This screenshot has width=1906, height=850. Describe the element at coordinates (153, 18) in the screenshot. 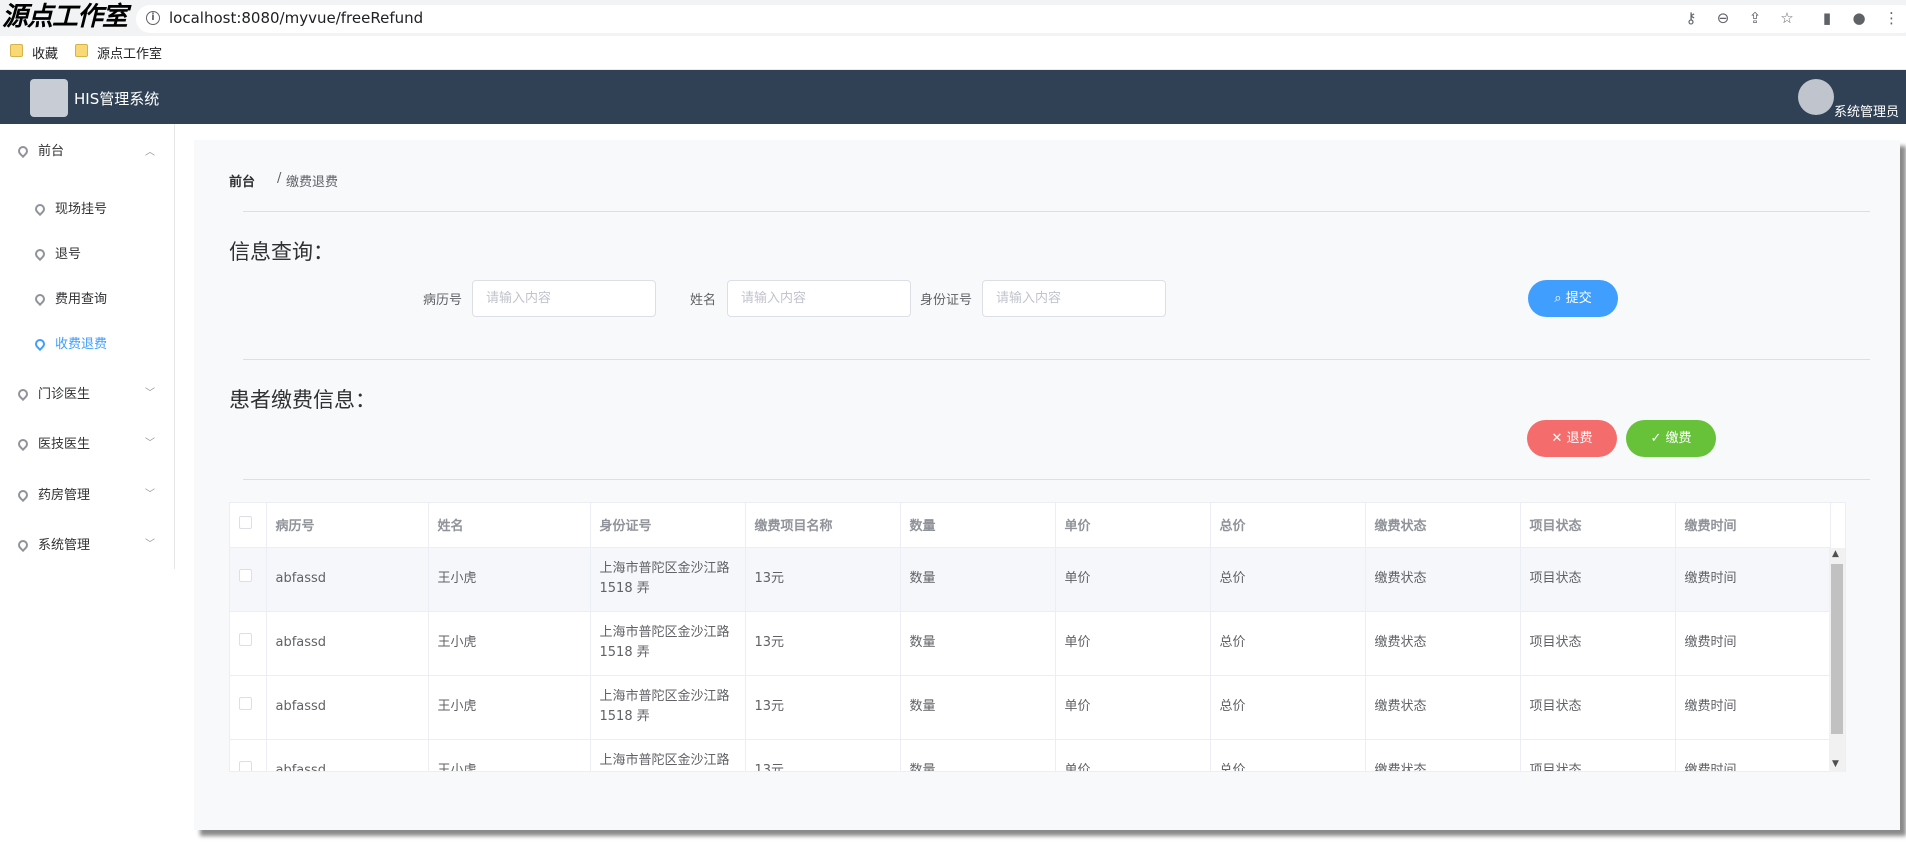

I see `info-icon: i` at that location.